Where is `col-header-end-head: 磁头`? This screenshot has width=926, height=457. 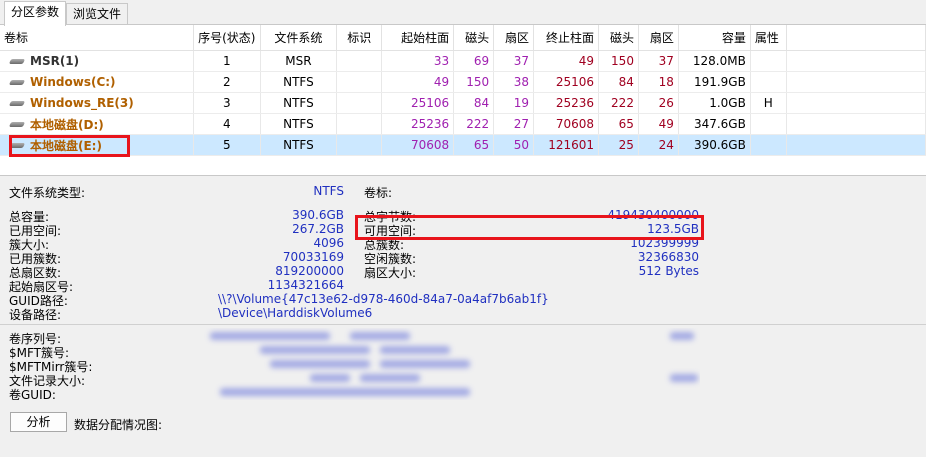
col-header-end-head: 磁头 is located at coordinates (618, 38).